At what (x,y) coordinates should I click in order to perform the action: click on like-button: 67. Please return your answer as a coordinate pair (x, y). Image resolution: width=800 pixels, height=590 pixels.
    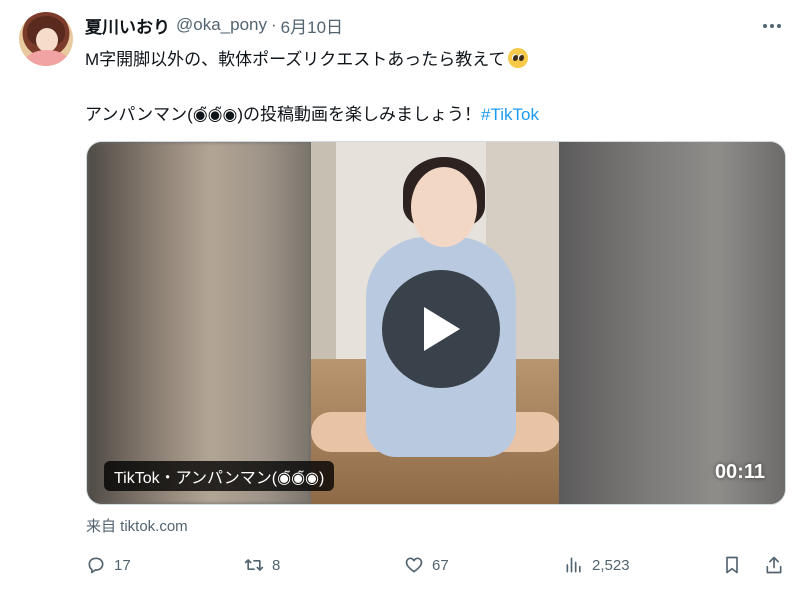
    Looking at the image, I should click on (426, 565).